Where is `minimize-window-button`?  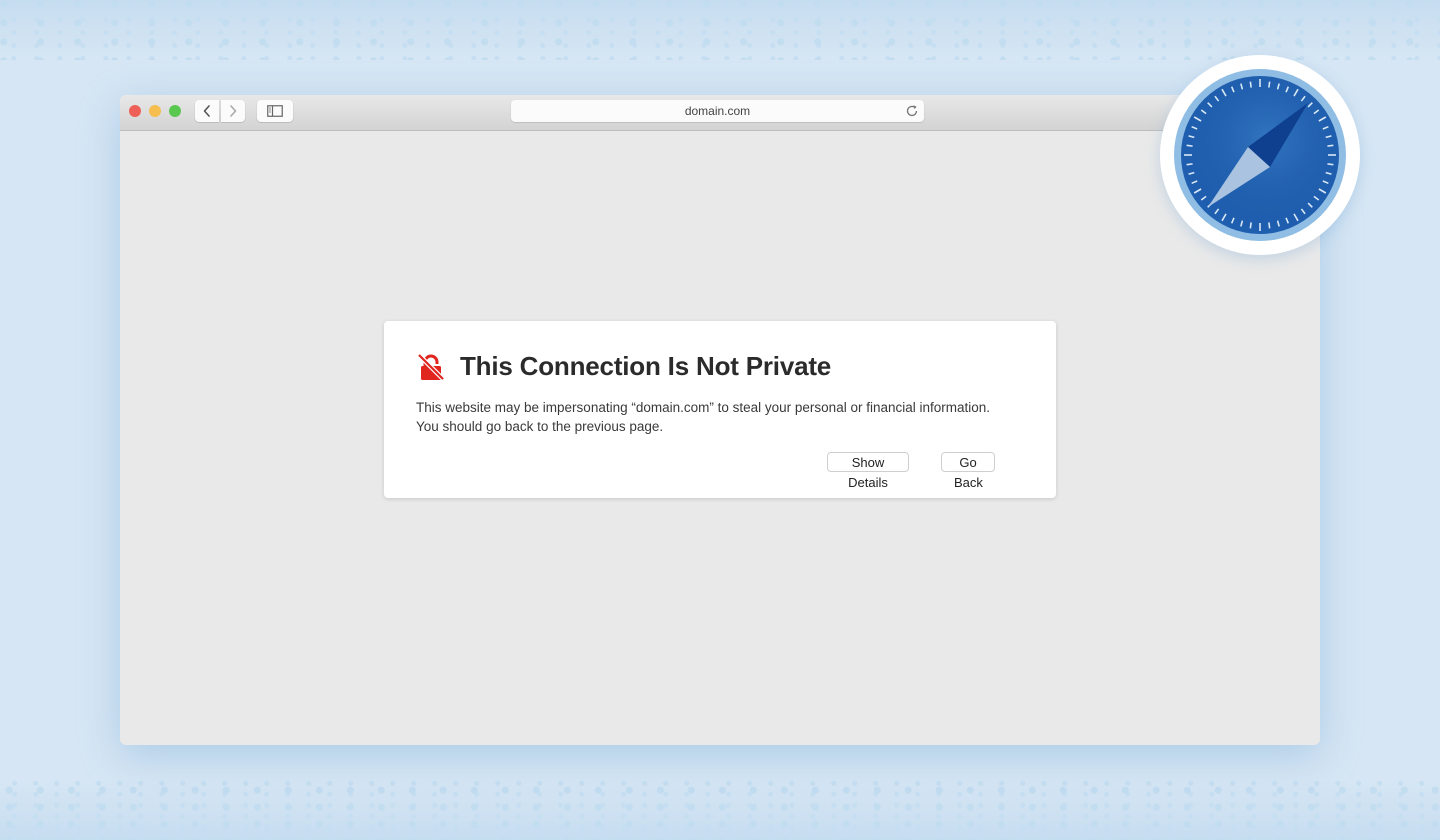
minimize-window-button is located at coordinates (155, 111).